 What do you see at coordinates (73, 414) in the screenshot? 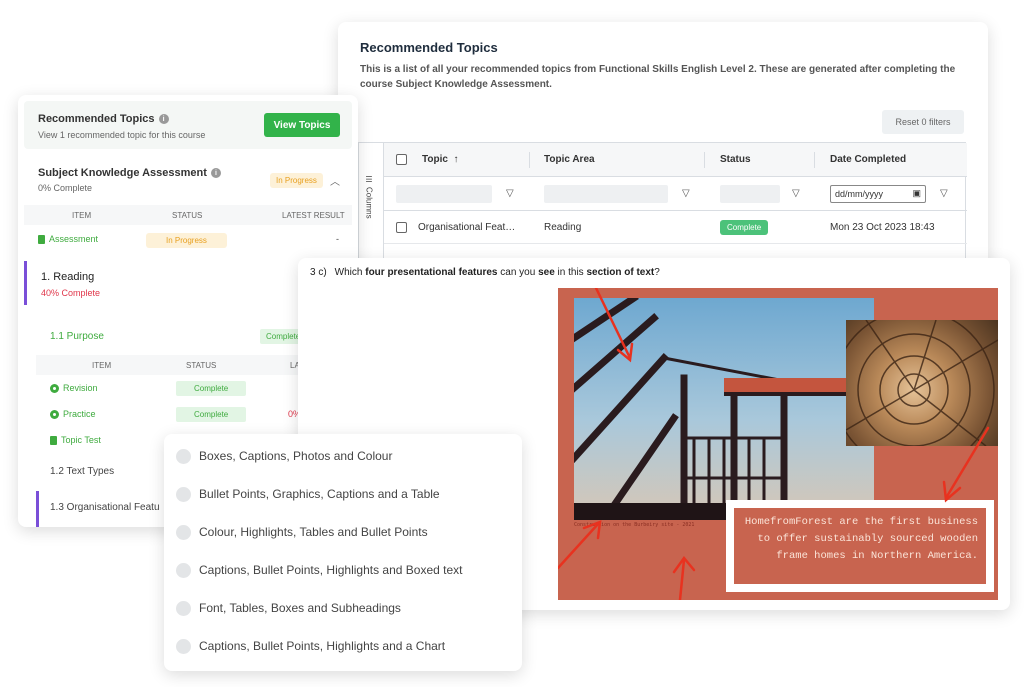
I see `practice-link: Practice` at bounding box center [73, 414].